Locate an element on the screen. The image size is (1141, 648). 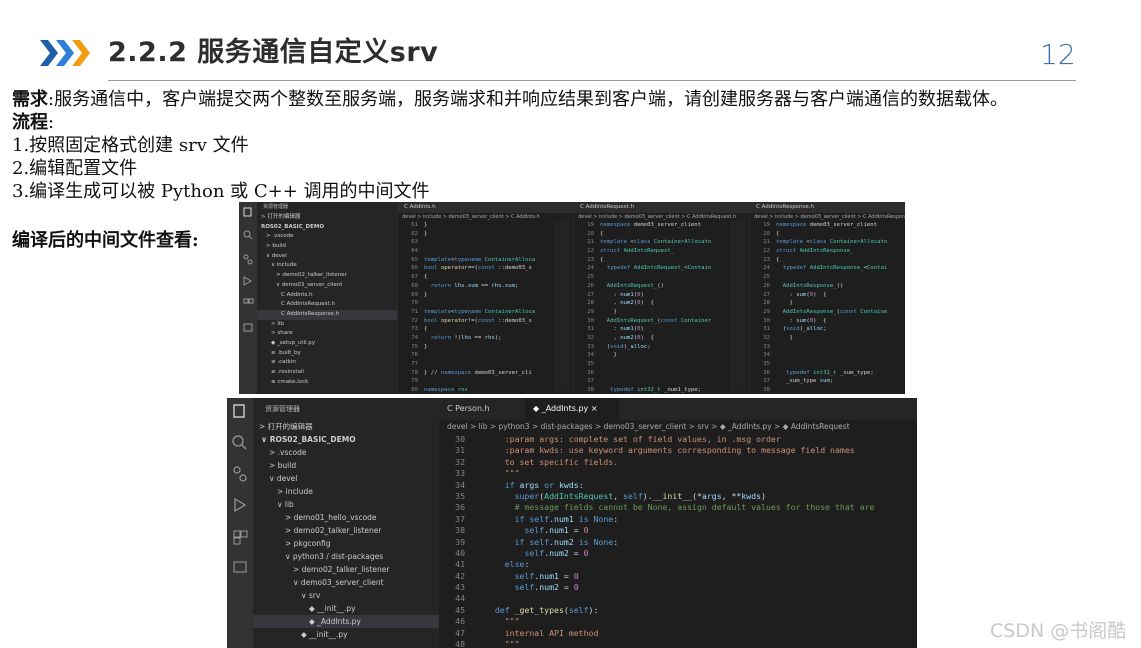
line-number: 75 is located at coordinates (414, 346).